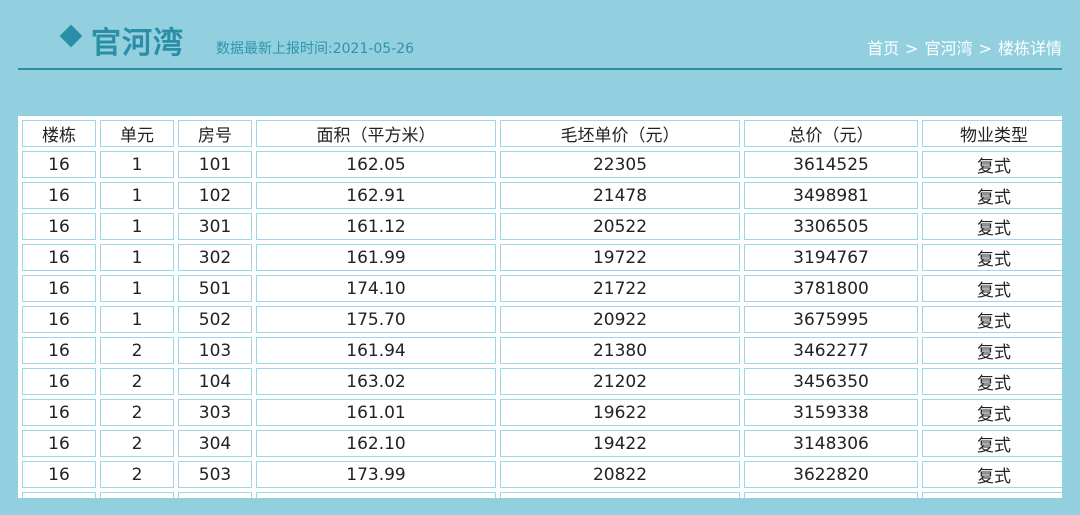  Describe the element at coordinates (59, 133) in the screenshot. I see `column-header: 楼栋` at that location.